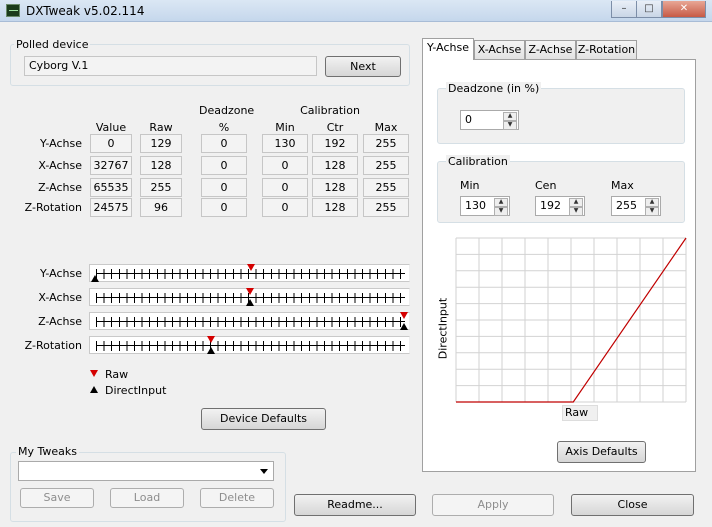  What do you see at coordinates (499, 49) in the screenshot?
I see `tab-x-achse: X-Achse` at bounding box center [499, 49].